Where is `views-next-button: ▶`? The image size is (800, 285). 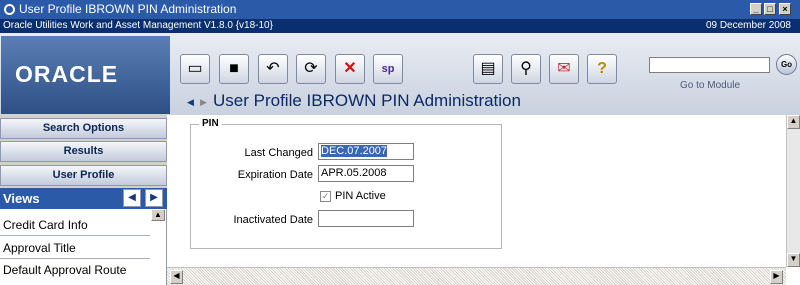
views-next-button: ▶ is located at coordinates (154, 198).